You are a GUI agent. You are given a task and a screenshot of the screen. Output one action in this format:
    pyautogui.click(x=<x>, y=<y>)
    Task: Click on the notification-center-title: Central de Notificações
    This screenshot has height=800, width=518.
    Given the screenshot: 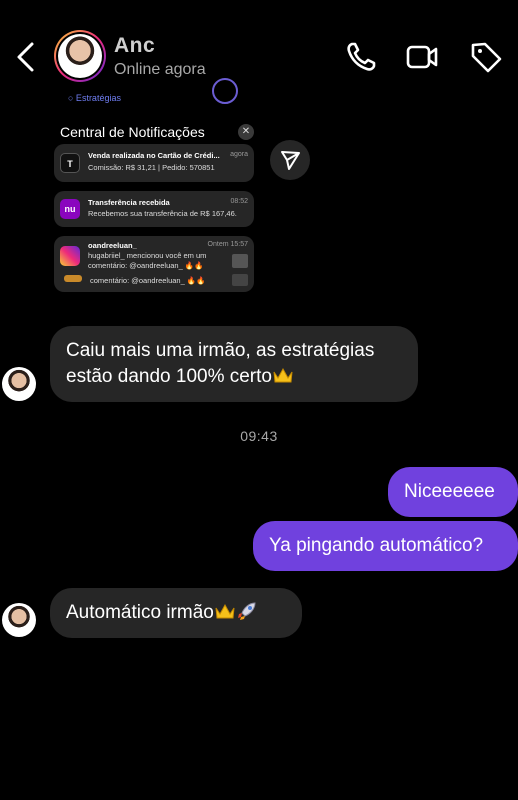 What is the action you would take?
    pyautogui.click(x=132, y=132)
    